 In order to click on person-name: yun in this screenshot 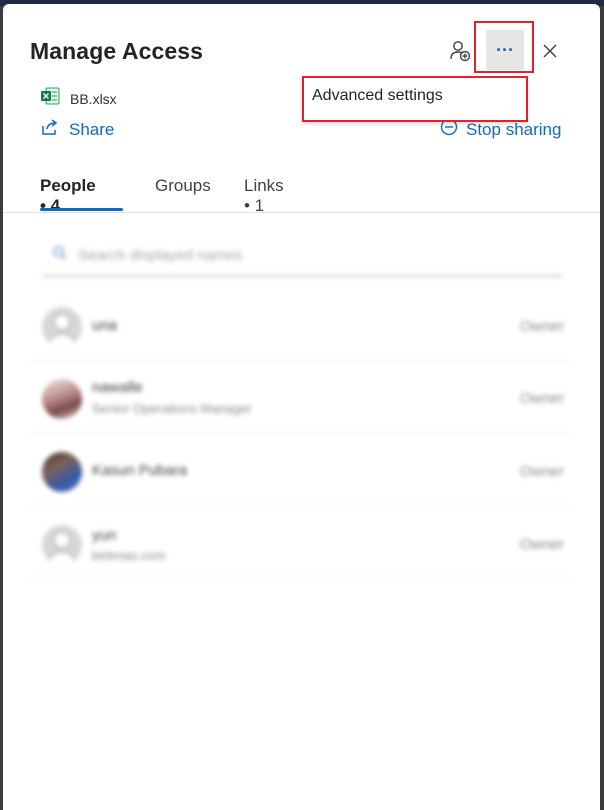, I will do `click(104, 535)`.